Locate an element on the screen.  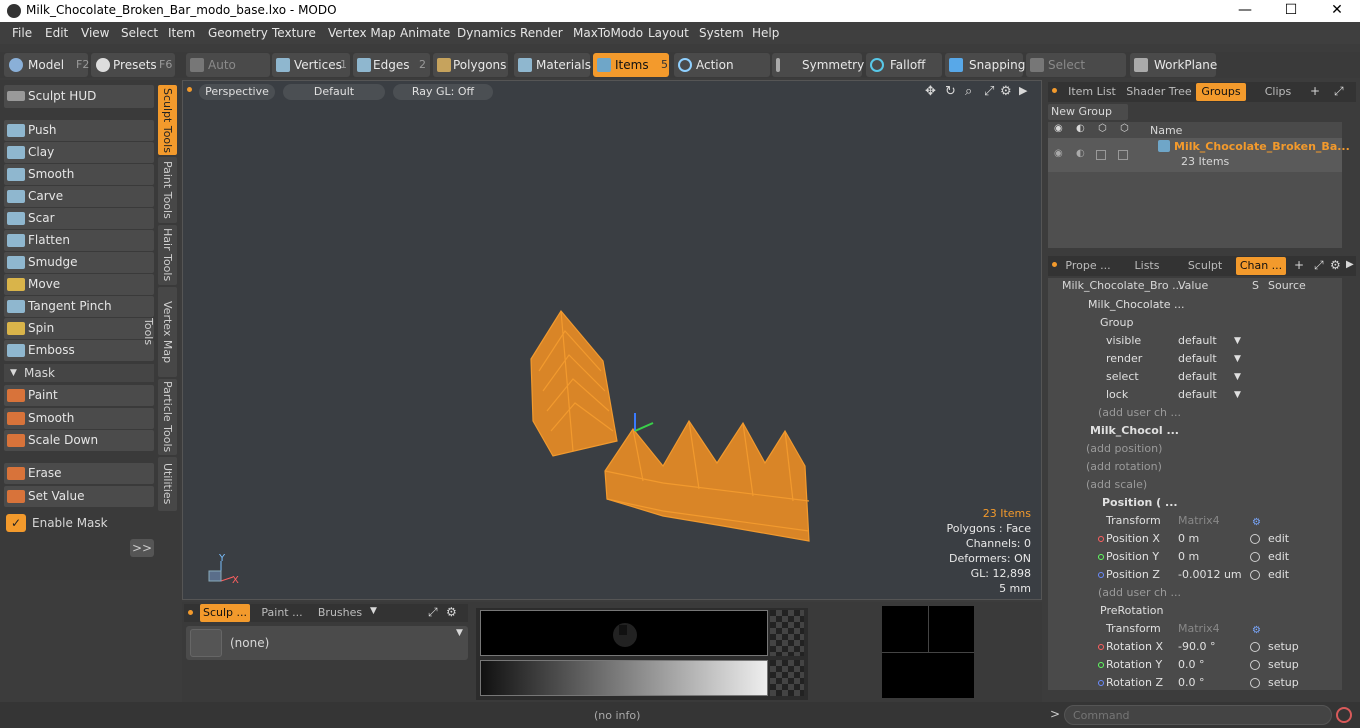
mask-erase: Erase is located at coordinates (79, 473).